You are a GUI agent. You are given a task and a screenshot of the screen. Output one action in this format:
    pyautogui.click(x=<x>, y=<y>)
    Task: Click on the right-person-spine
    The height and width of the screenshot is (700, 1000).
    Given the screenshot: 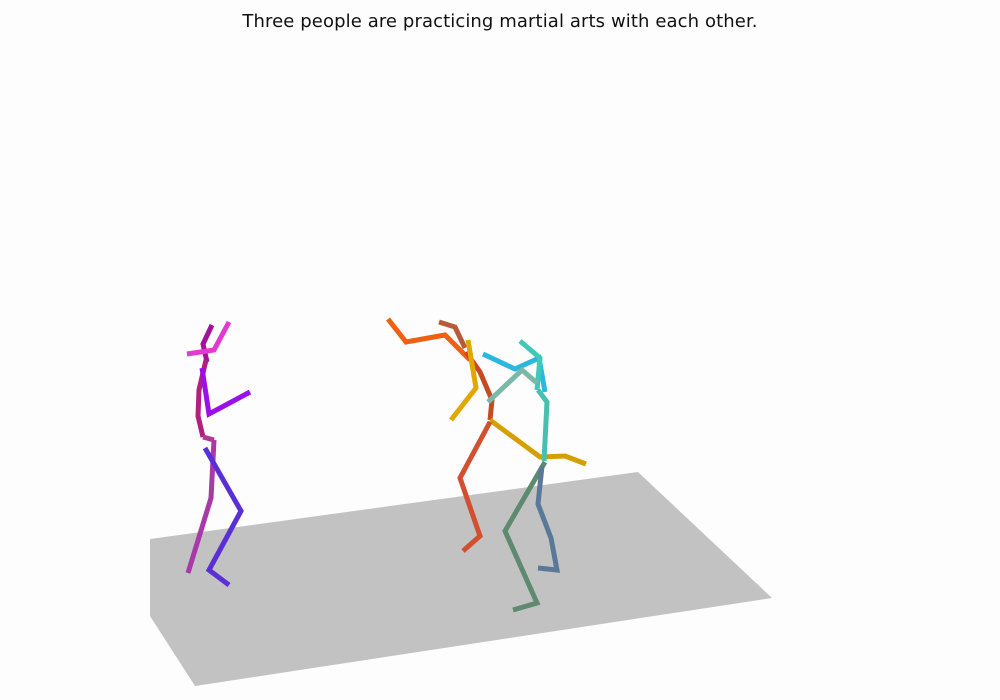 What is the action you would take?
    pyautogui.click(x=543, y=425)
    